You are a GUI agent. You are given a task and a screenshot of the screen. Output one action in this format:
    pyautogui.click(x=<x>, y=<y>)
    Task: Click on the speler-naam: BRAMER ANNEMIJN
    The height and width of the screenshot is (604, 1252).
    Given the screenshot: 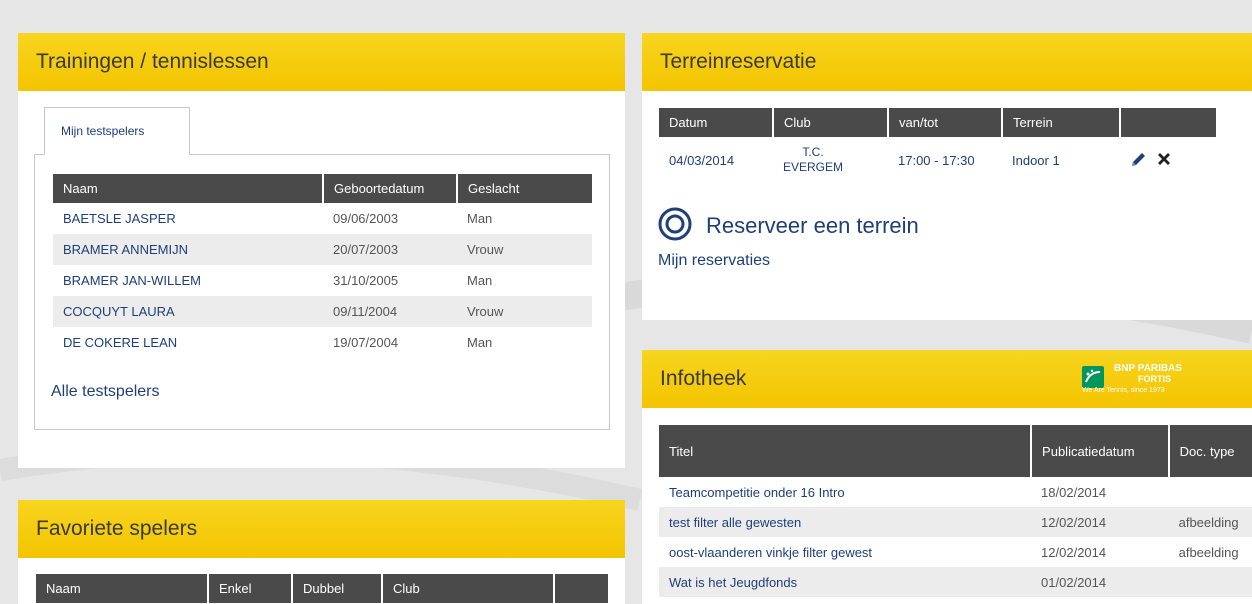 What is the action you would take?
    pyautogui.click(x=188, y=249)
    